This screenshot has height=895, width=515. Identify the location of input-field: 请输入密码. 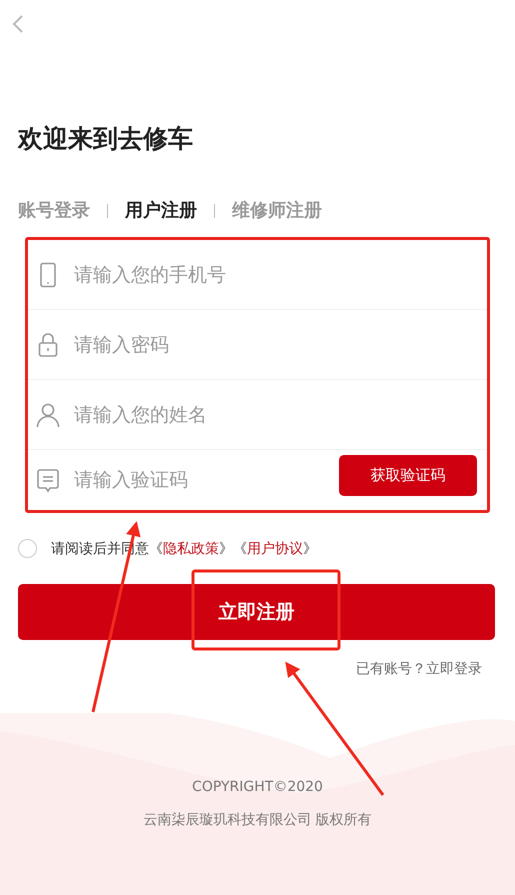
(276, 345).